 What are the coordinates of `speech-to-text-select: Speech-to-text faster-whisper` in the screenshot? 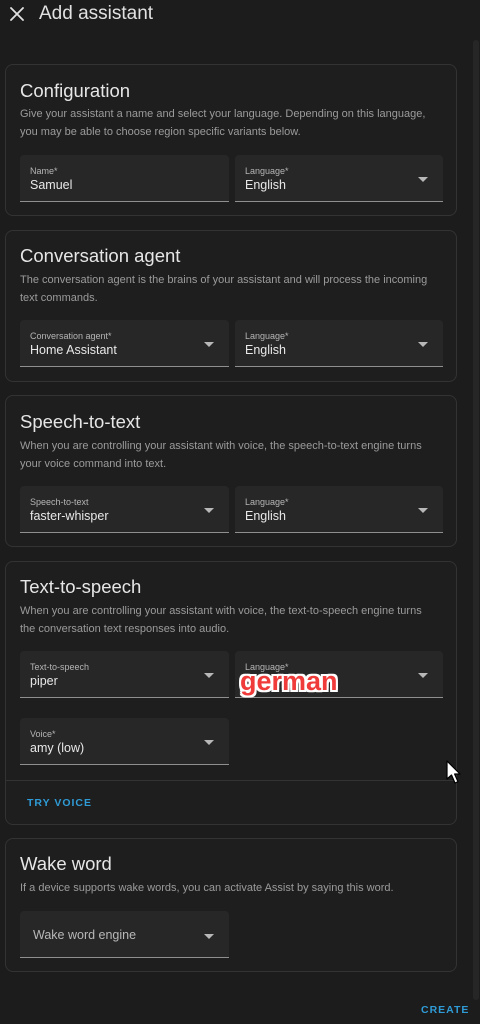 It's located at (124, 509).